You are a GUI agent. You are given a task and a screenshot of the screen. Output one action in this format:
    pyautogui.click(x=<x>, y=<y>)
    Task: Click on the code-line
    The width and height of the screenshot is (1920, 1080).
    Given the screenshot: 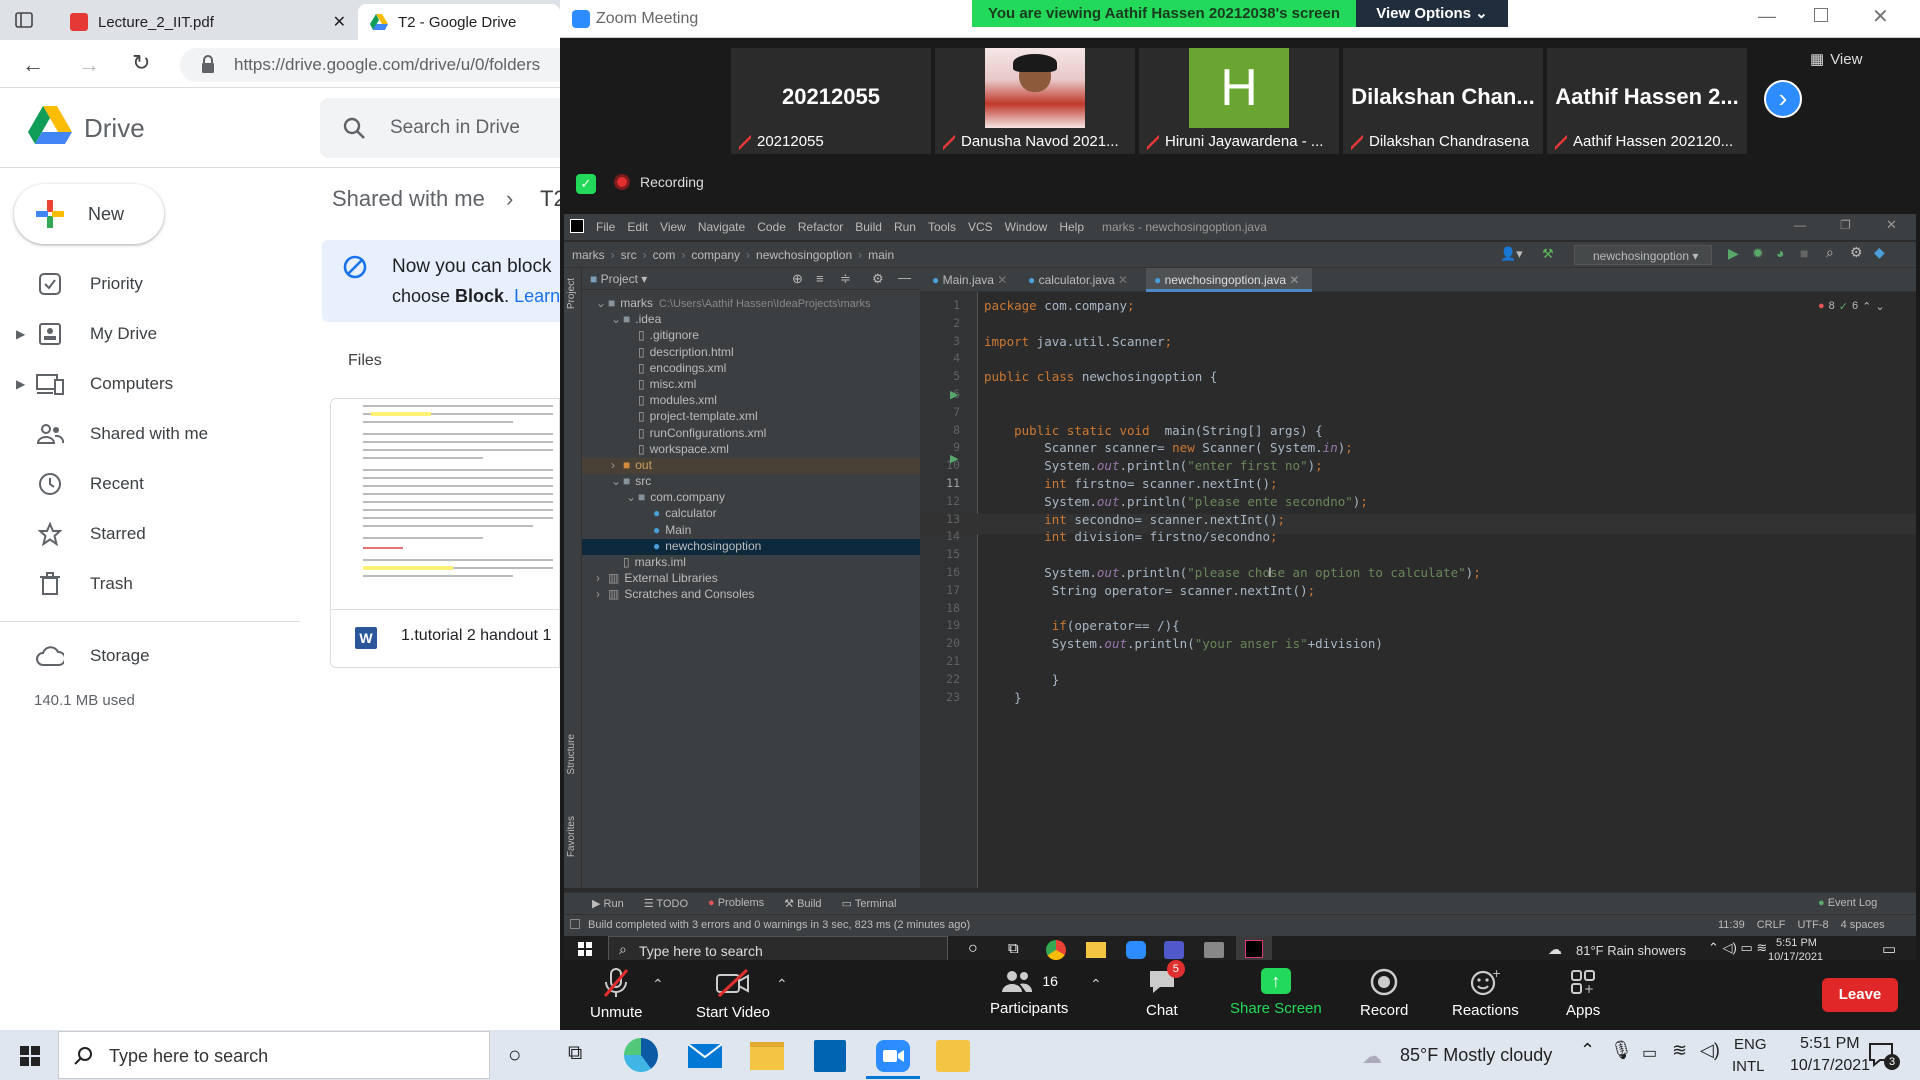 What is the action you would take?
    pyautogui.click(x=1434, y=414)
    